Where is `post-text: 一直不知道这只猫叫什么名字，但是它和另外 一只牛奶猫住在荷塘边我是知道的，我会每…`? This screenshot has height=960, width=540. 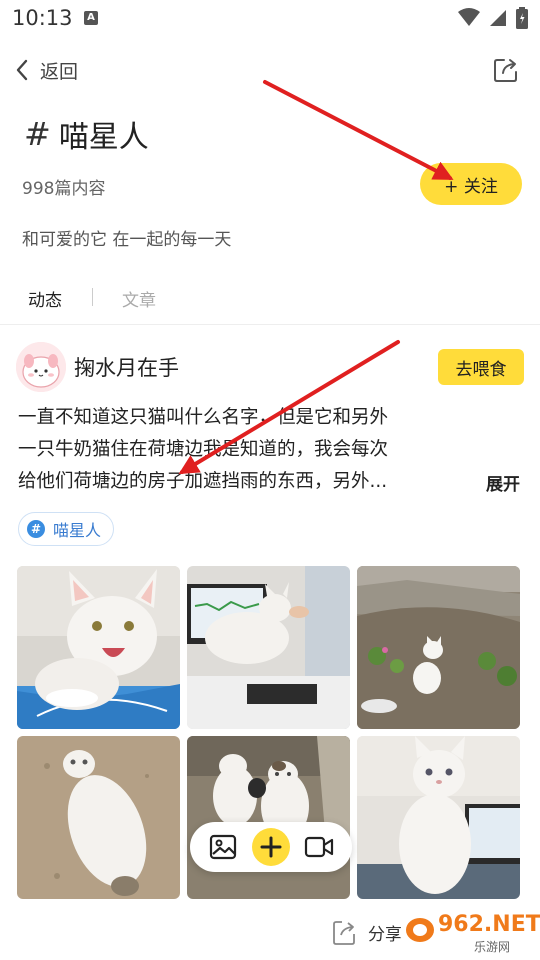 post-text: 一直不知道这只猫叫什么名字，但是它和另外 一只牛奶猫住在荷塘边我是知道的，我会每… is located at coordinates (238, 450).